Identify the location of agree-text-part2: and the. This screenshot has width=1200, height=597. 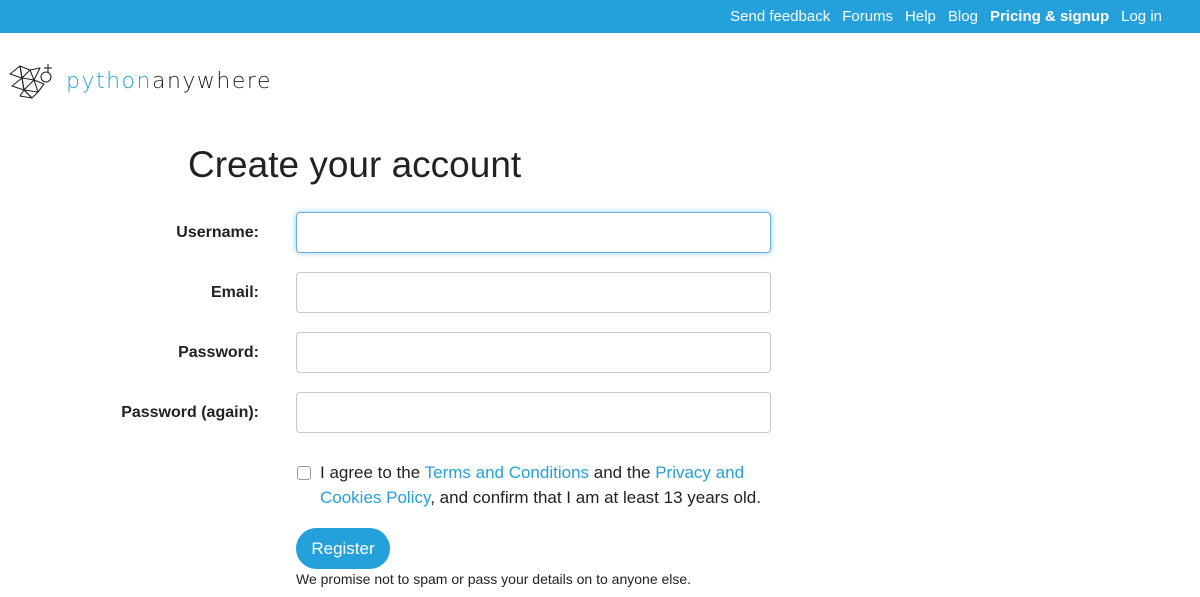
(622, 472).